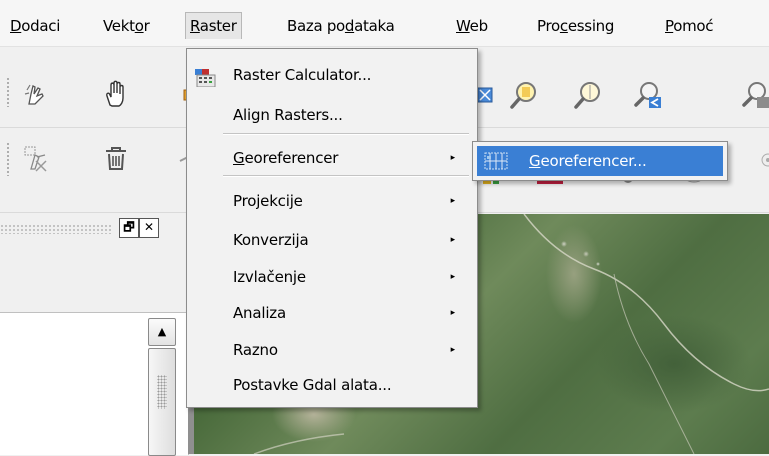 This screenshot has width=769, height=456. Describe the element at coordinates (206, 77) in the screenshot. I see `raster-calculator-icon` at that location.